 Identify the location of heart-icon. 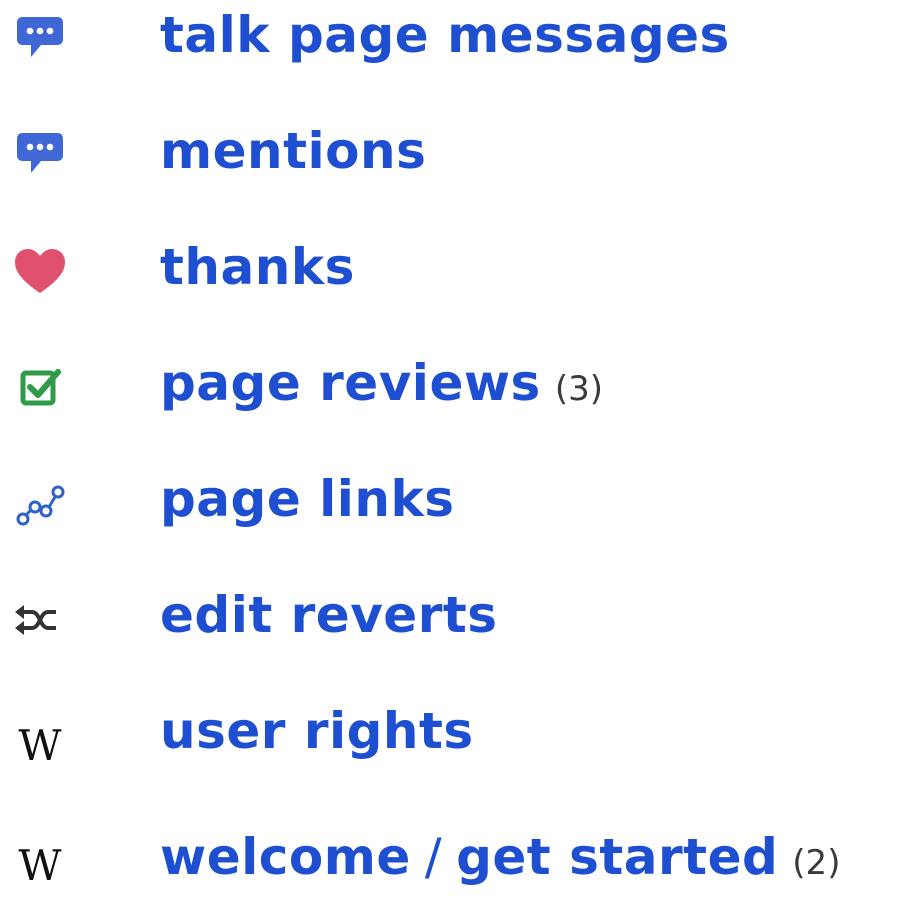
(40, 272).